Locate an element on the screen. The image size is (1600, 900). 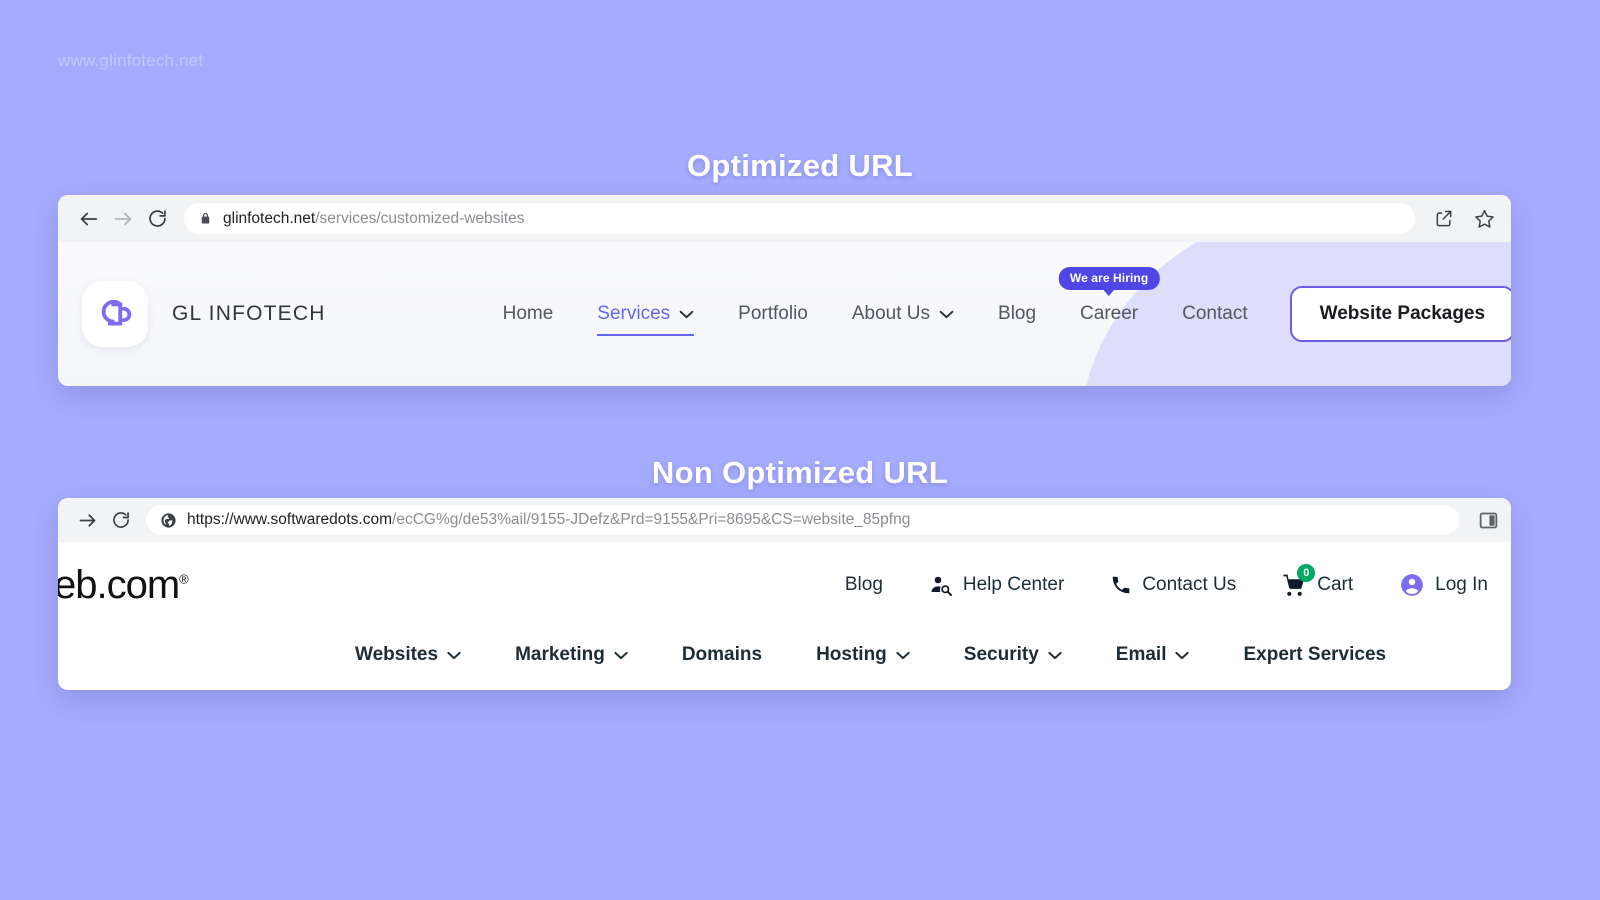
globe-icon is located at coordinates (168, 520).